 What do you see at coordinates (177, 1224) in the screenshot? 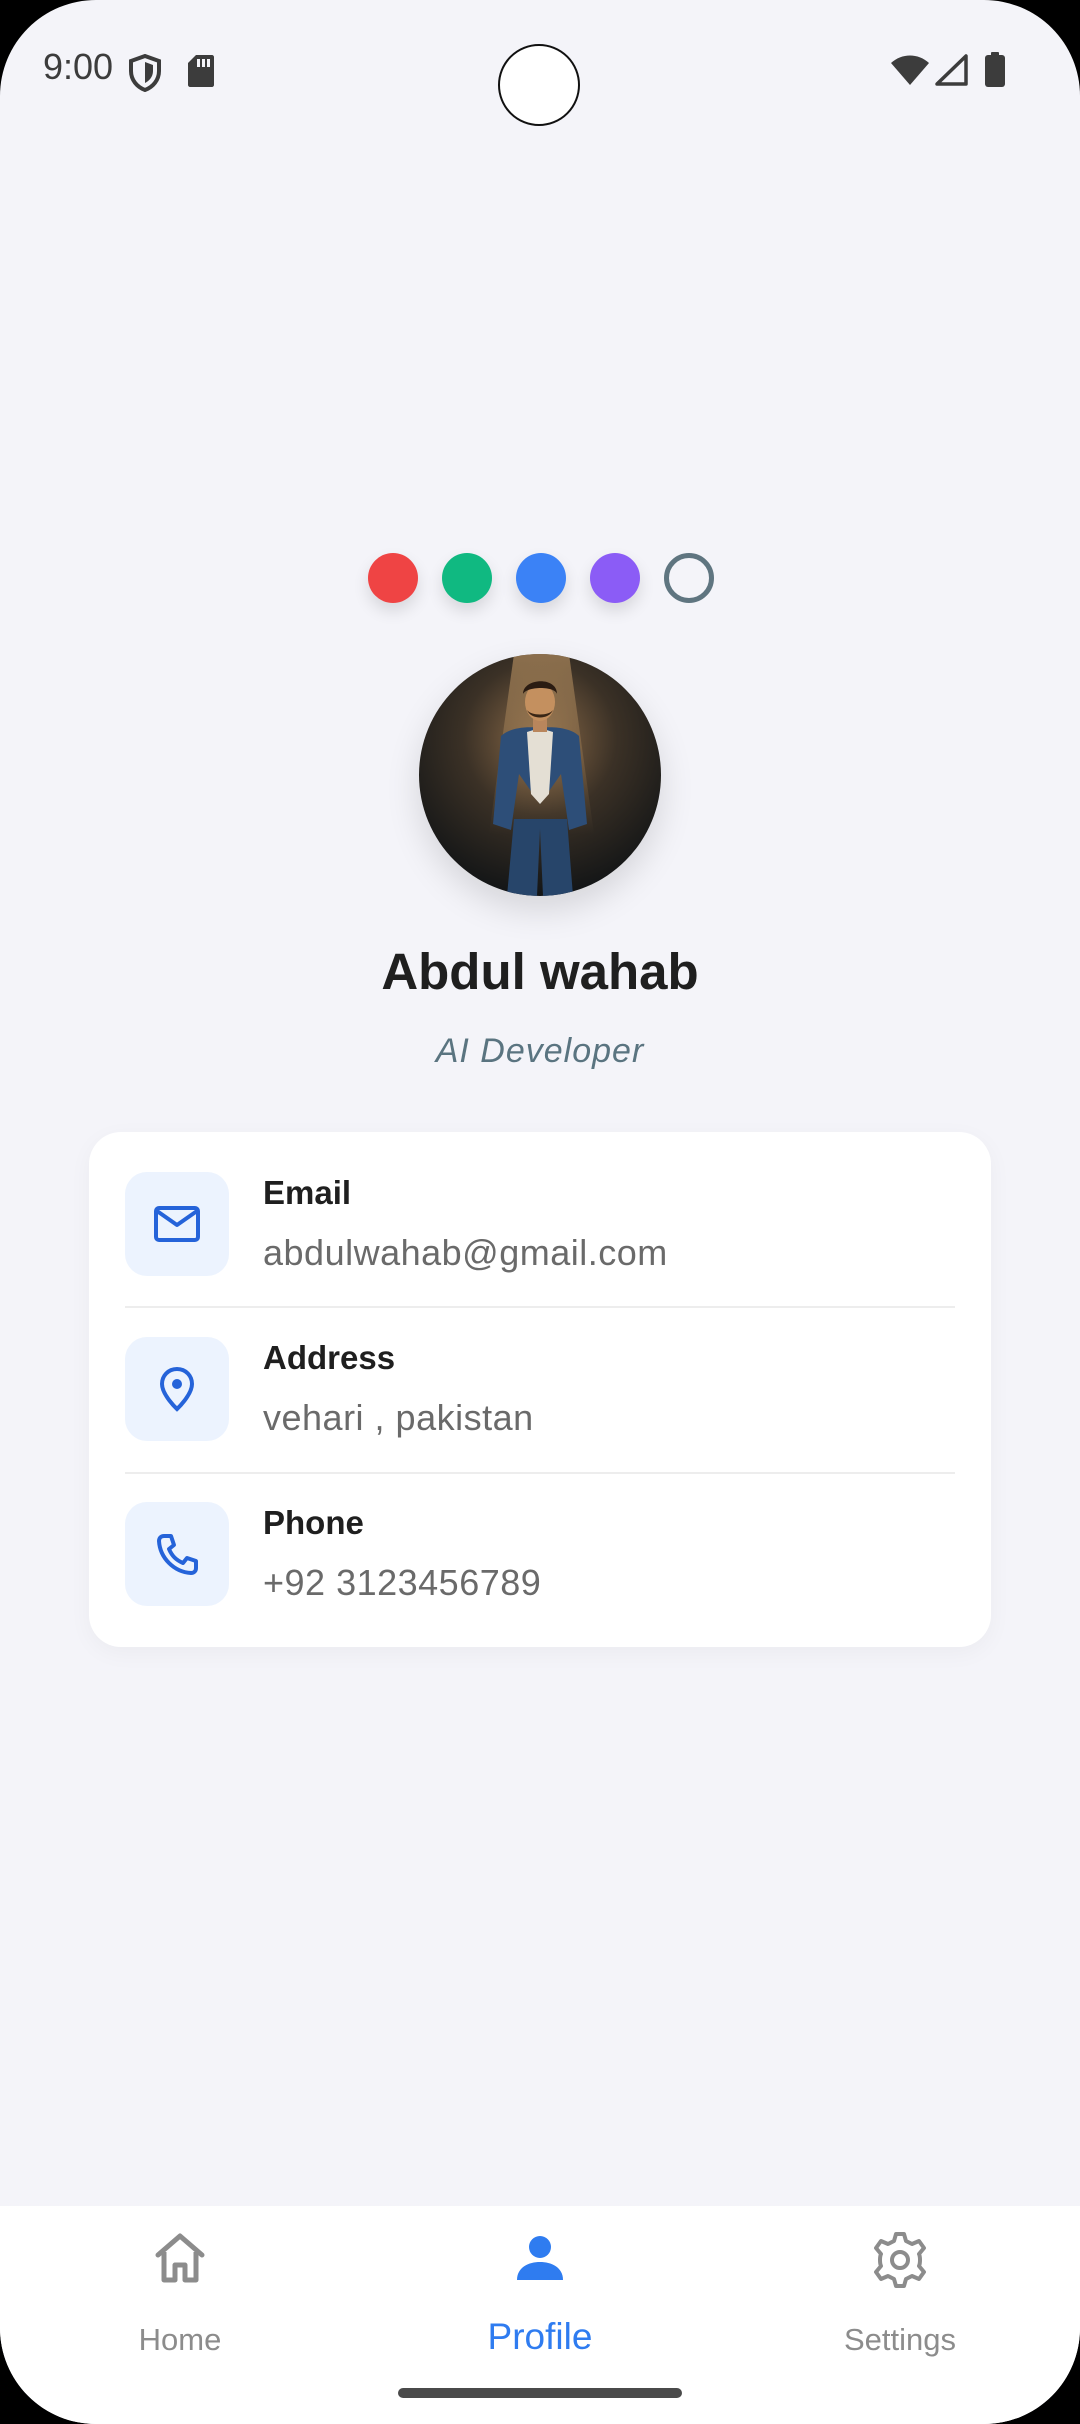
I see `mail-icon` at bounding box center [177, 1224].